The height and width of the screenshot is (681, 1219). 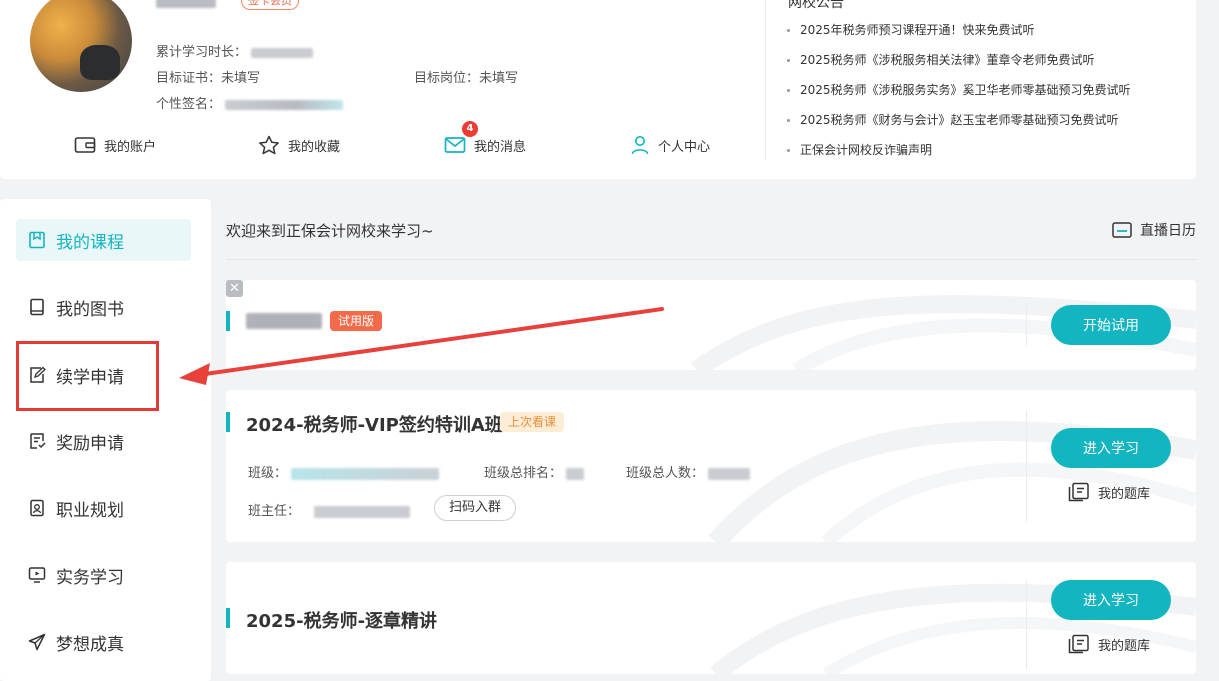 I want to click on close-icon: ✕, so click(x=234, y=288).